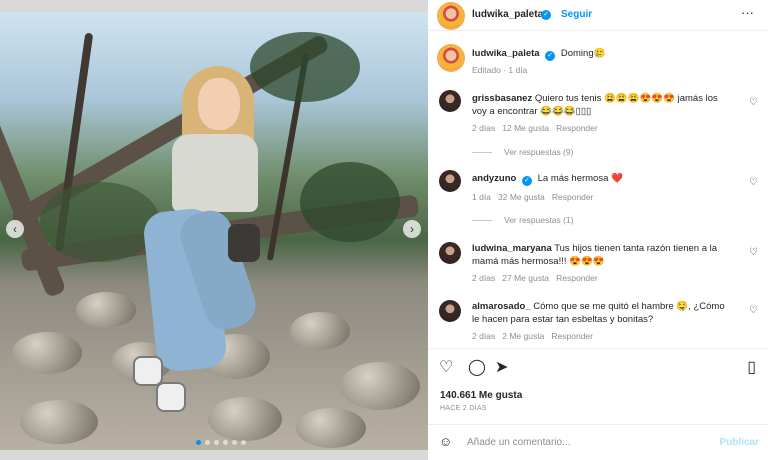 This screenshot has width=768, height=460. What do you see at coordinates (445, 441) in the screenshot?
I see `emoji-icon: ☺` at bounding box center [445, 441].